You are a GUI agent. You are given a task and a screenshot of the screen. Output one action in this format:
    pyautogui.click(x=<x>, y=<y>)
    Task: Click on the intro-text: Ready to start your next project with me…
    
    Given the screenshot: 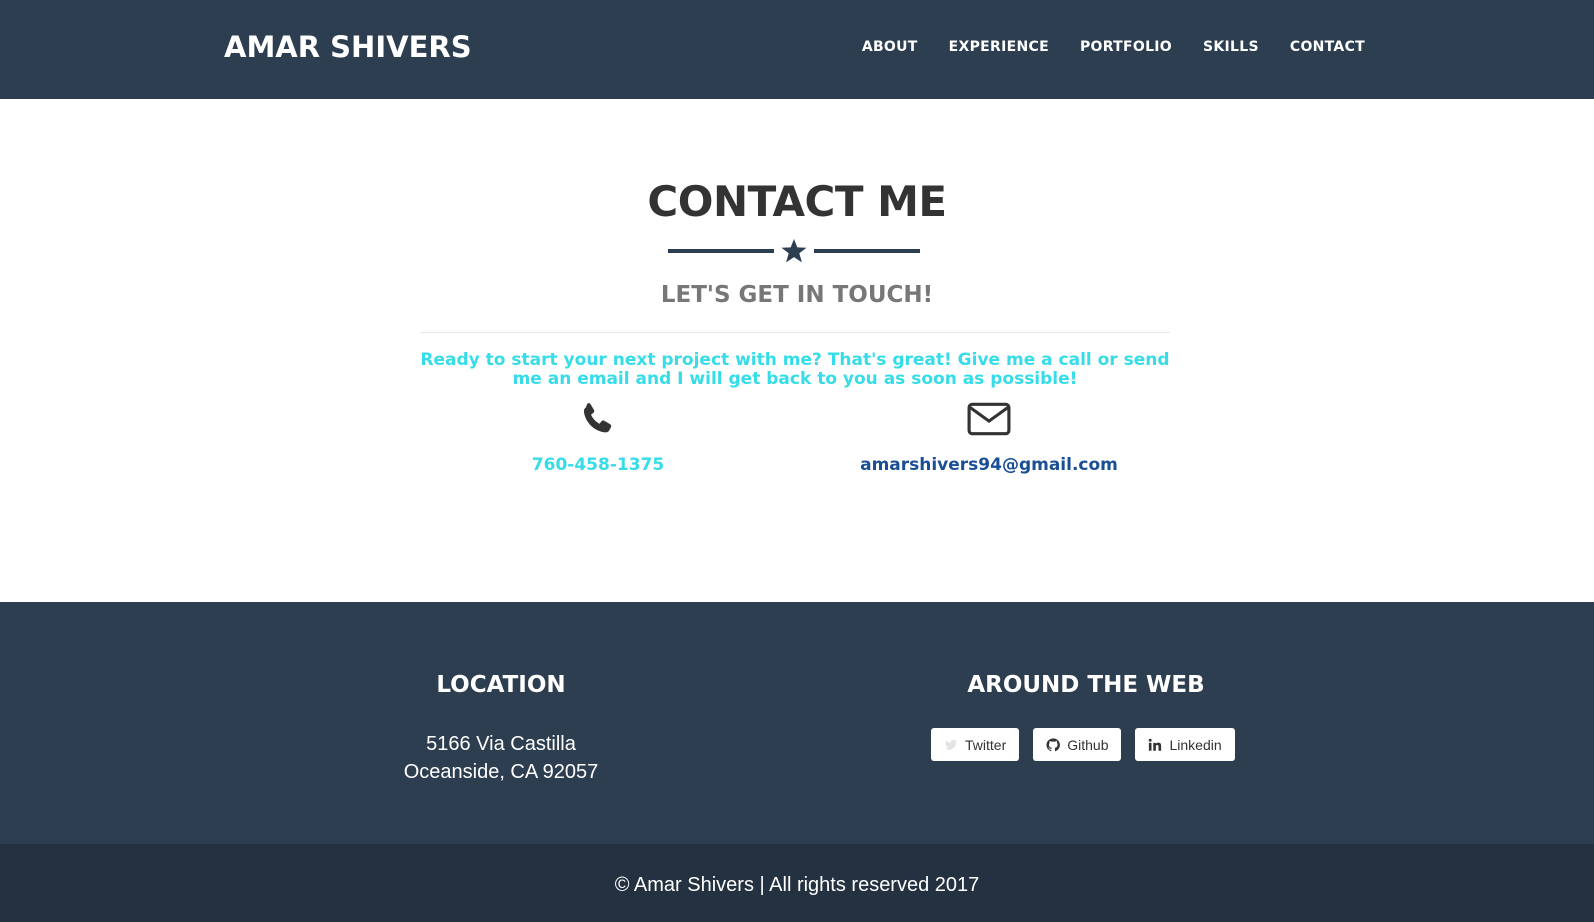 What is the action you would take?
    pyautogui.click(x=795, y=369)
    